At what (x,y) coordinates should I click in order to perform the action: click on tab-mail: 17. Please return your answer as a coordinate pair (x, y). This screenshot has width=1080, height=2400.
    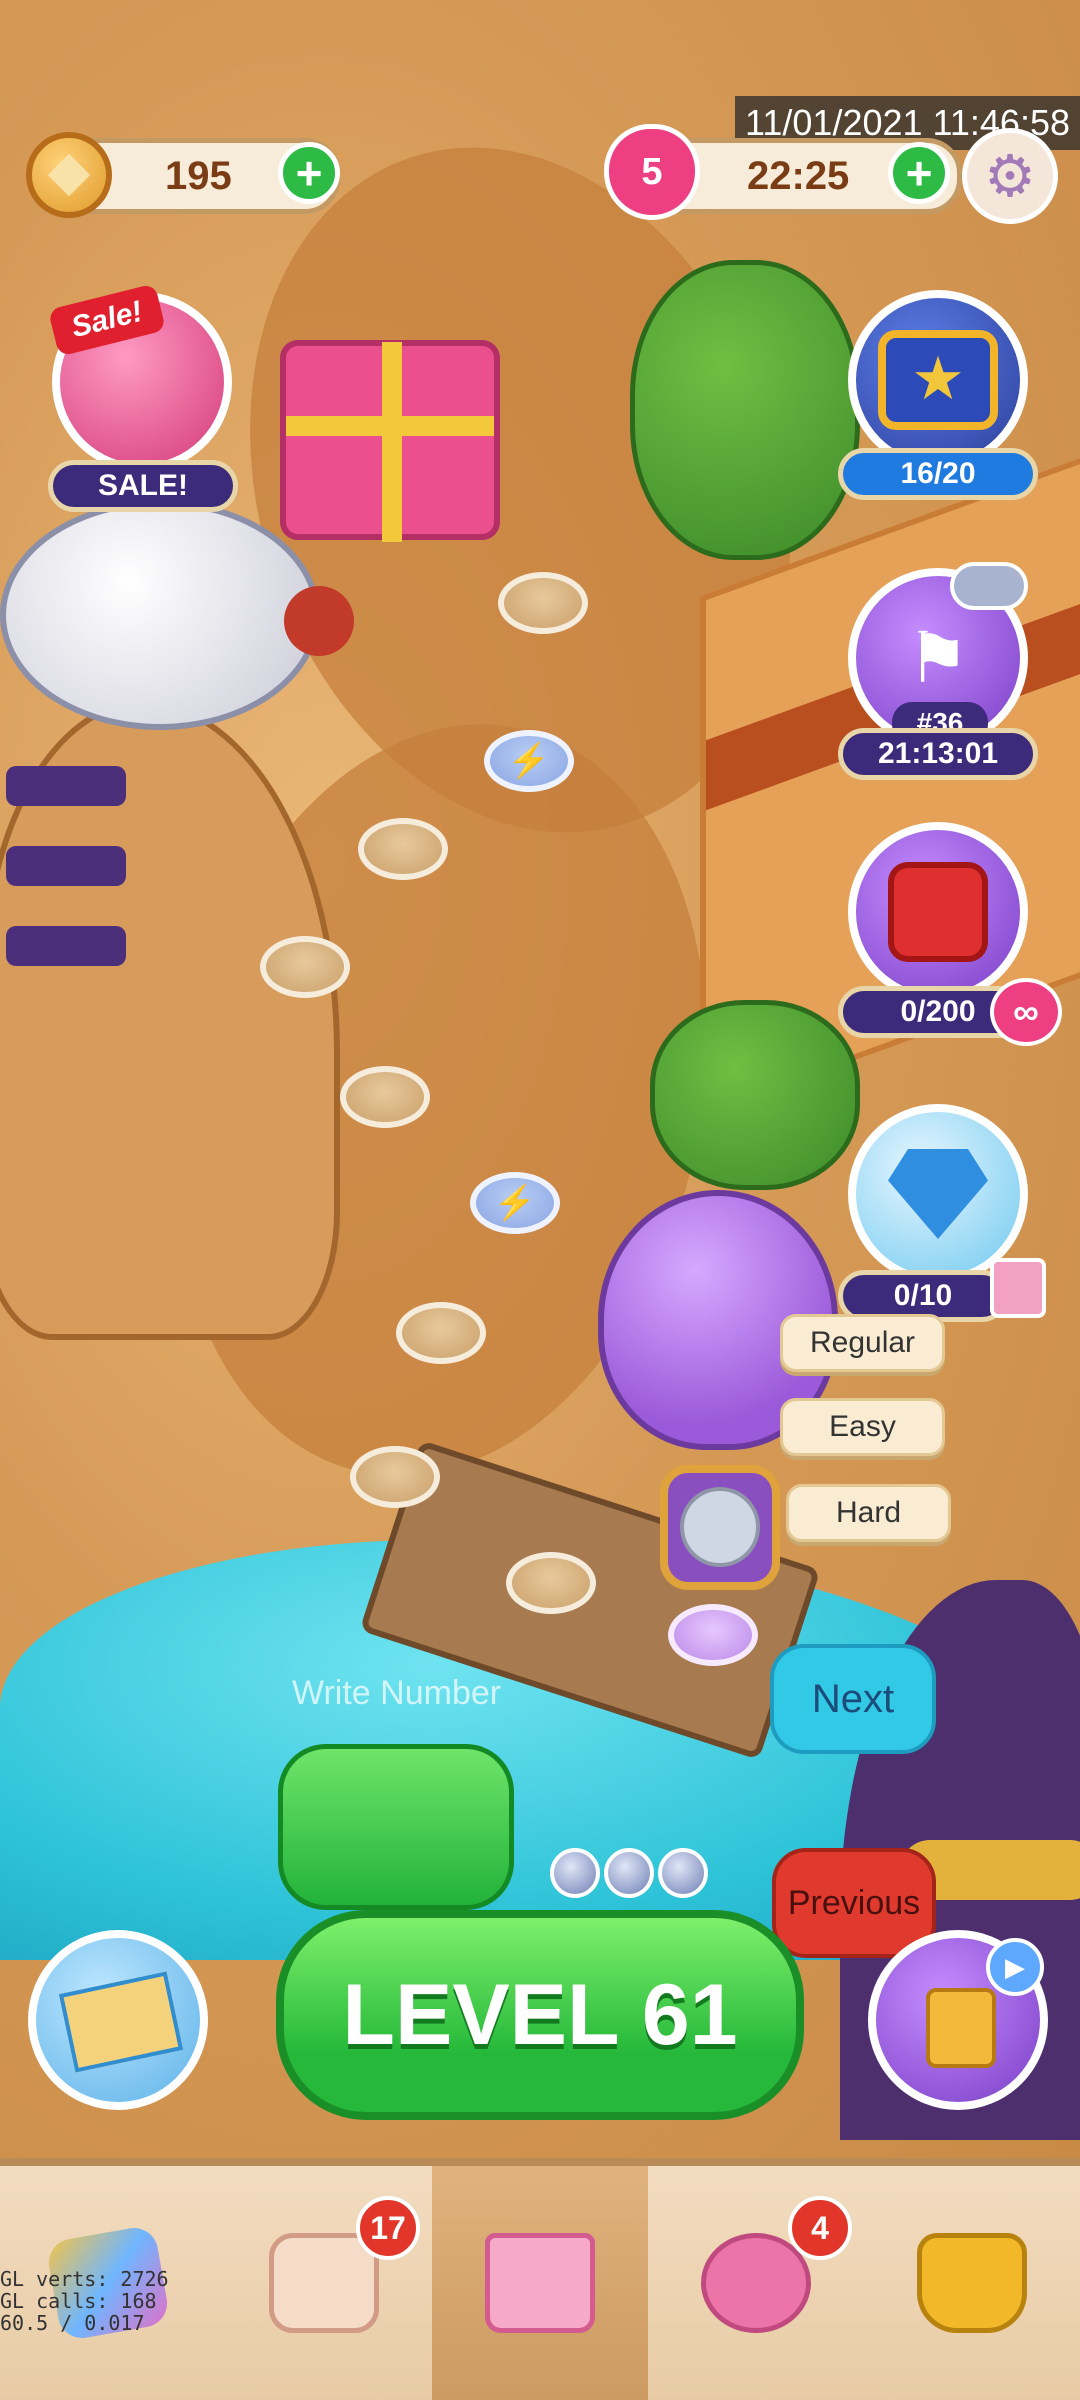
    Looking at the image, I should click on (324, 2283).